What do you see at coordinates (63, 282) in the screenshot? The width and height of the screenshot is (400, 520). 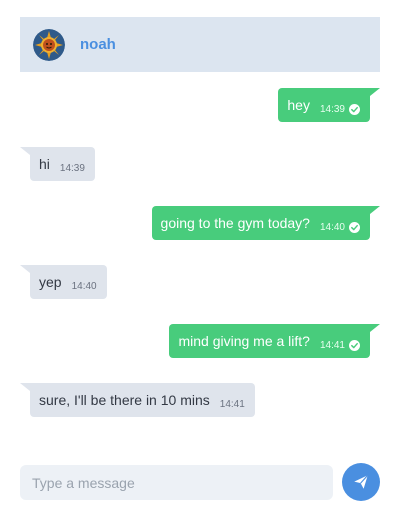 I see `message-incoming: yep 14:40` at bounding box center [63, 282].